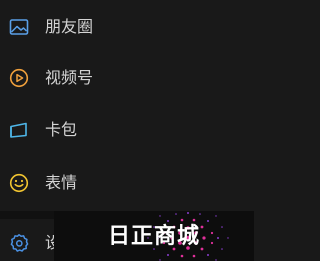 This screenshot has height=261, width=320. What do you see at coordinates (19, 183) in the screenshot?
I see `sticker-icon` at bounding box center [19, 183].